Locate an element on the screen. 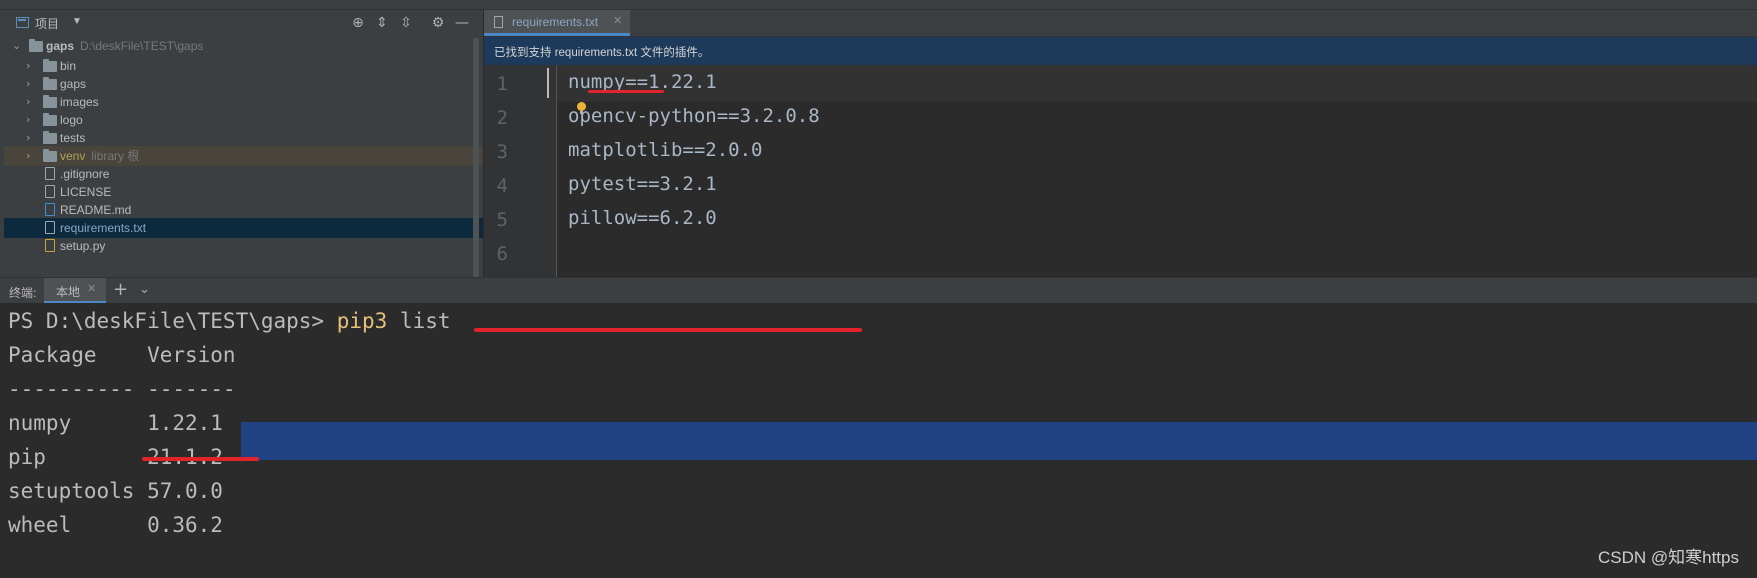 This screenshot has width=1757, height=578. markdown-file-icon is located at coordinates (50, 209).